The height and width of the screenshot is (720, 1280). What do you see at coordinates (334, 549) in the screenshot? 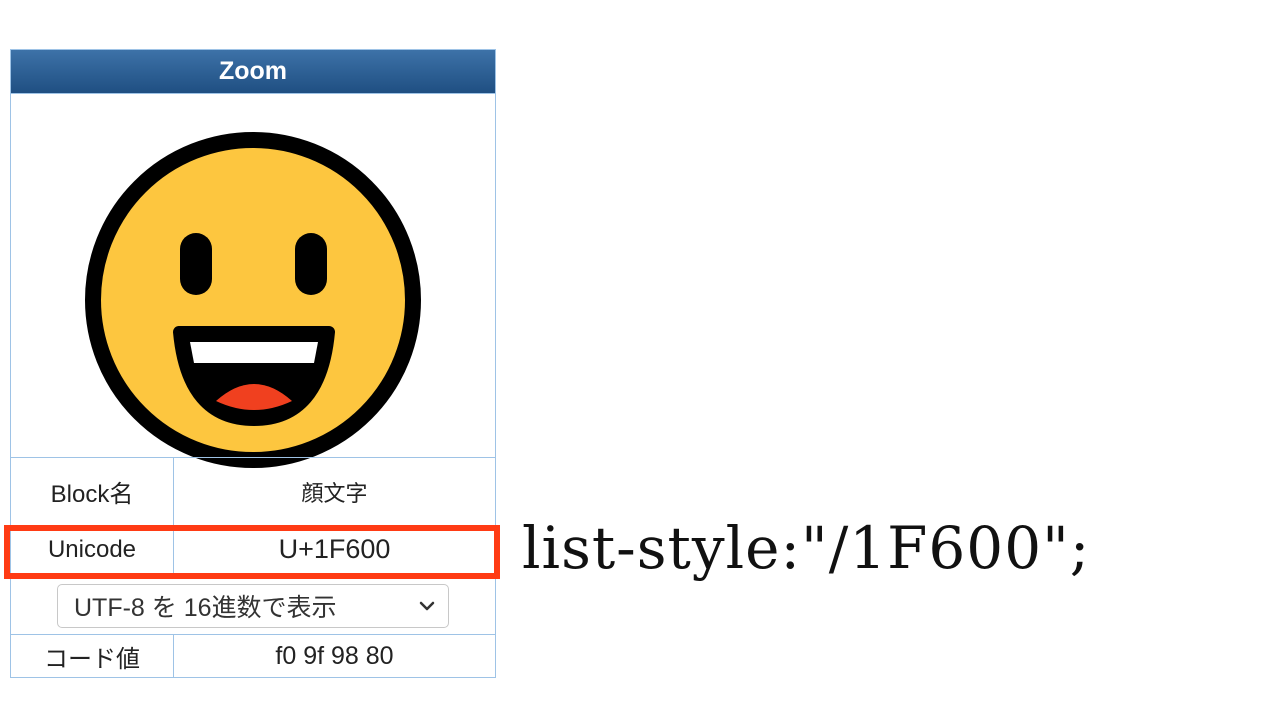
I see `unicode-value: U+1F600` at bounding box center [334, 549].